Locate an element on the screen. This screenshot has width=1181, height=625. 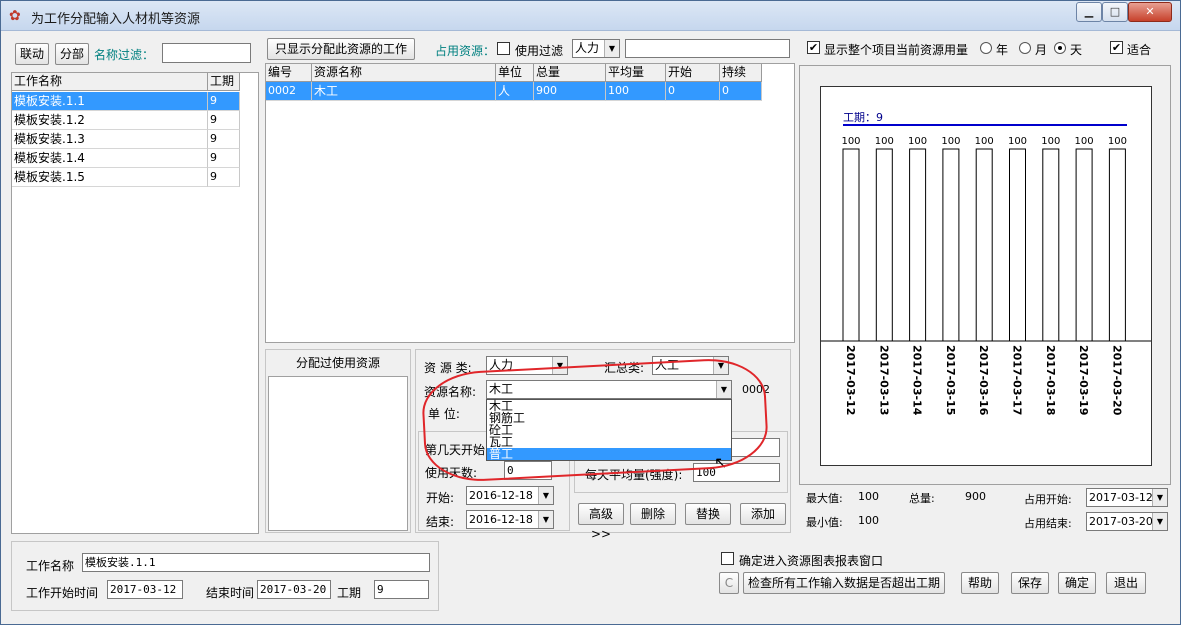
col-total: 总量 is located at coordinates (570, 73).